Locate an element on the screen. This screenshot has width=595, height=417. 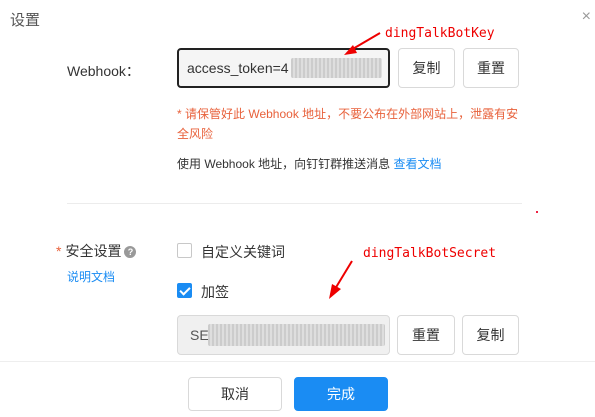
annotation-secret-label: dingTalkBotSecret is located at coordinates (430, 253).